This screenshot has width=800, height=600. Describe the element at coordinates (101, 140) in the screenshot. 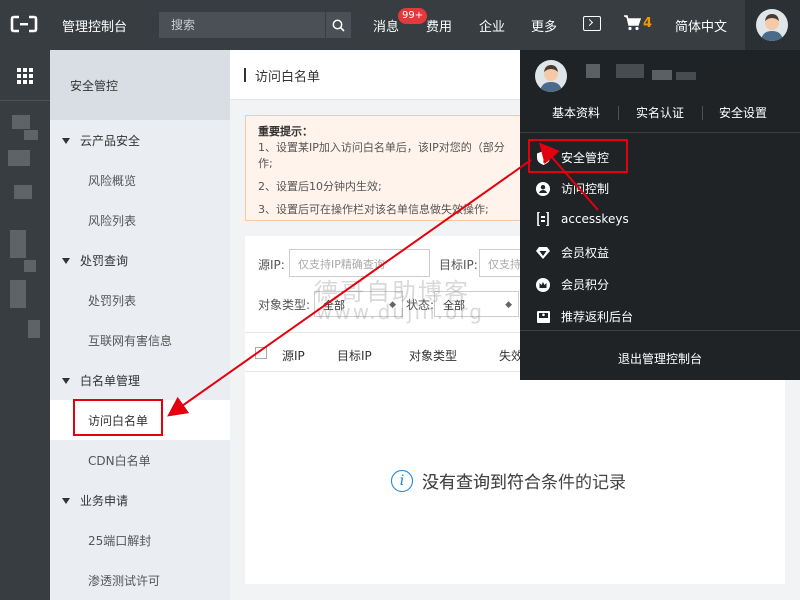

I see `sidebar-group-cloud-security: 云产品安全` at that location.